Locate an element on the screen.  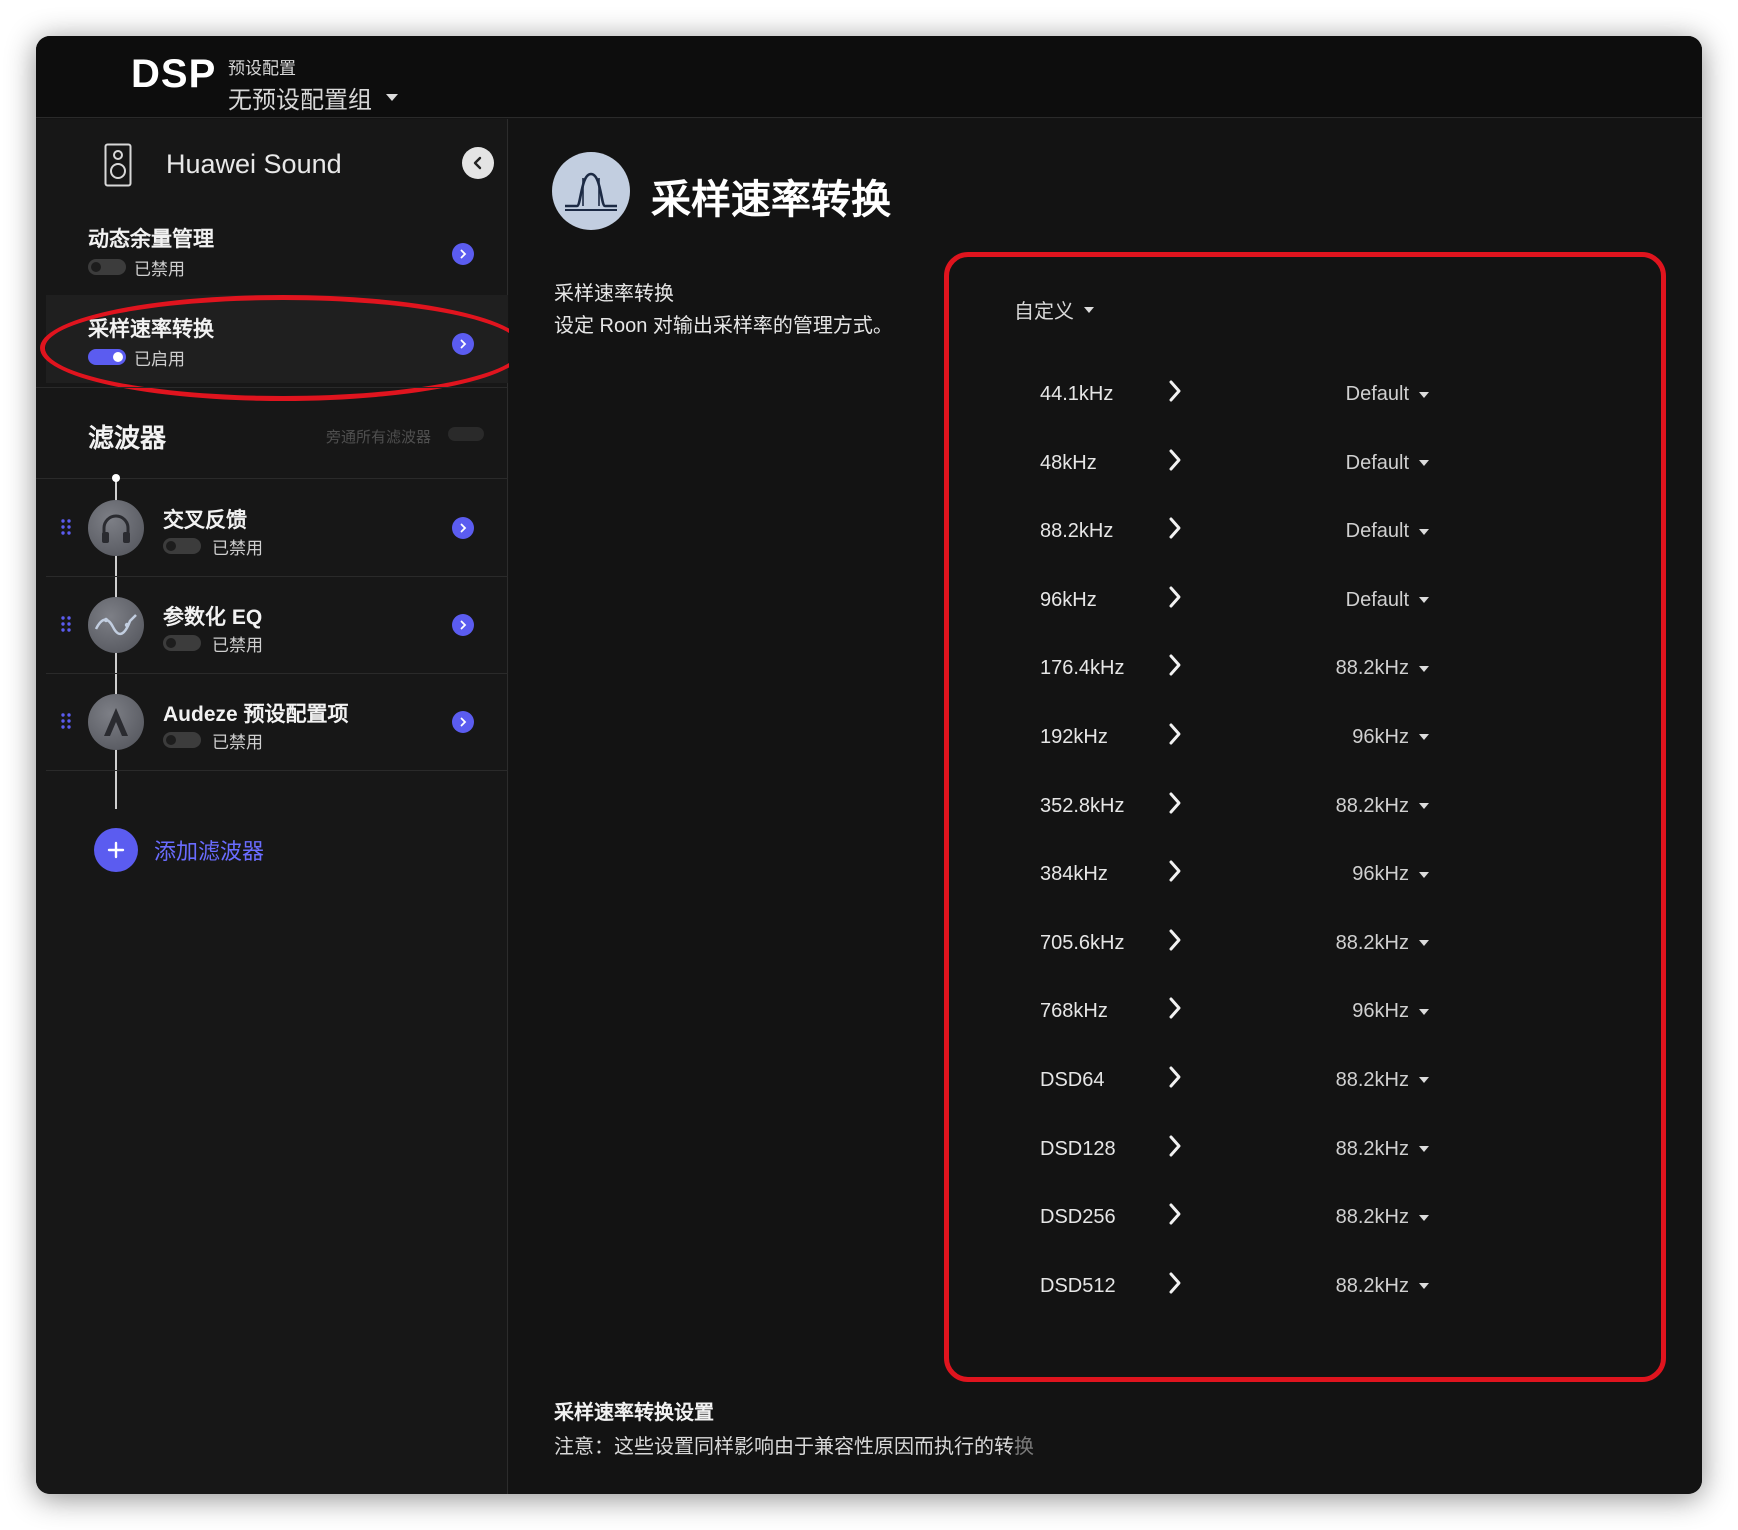
crossfeed-toggle is located at coordinates (182, 546).